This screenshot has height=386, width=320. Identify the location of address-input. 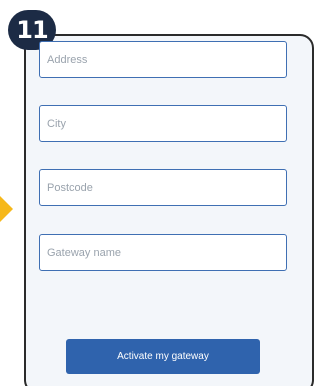
(163, 59).